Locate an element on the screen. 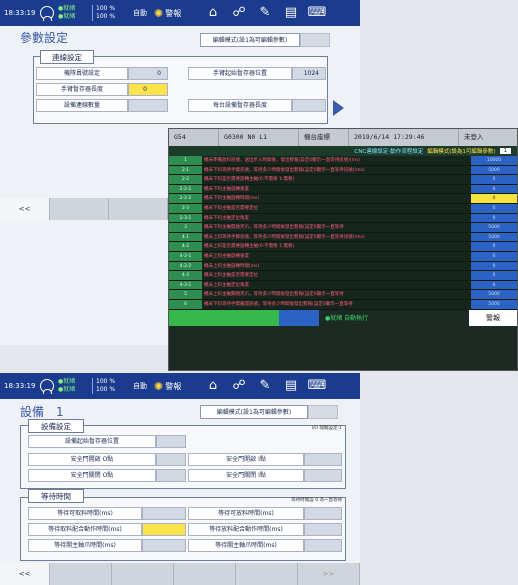 The height and width of the screenshot is (585, 518). device-register-length-value is located at coordinates (309, 105).